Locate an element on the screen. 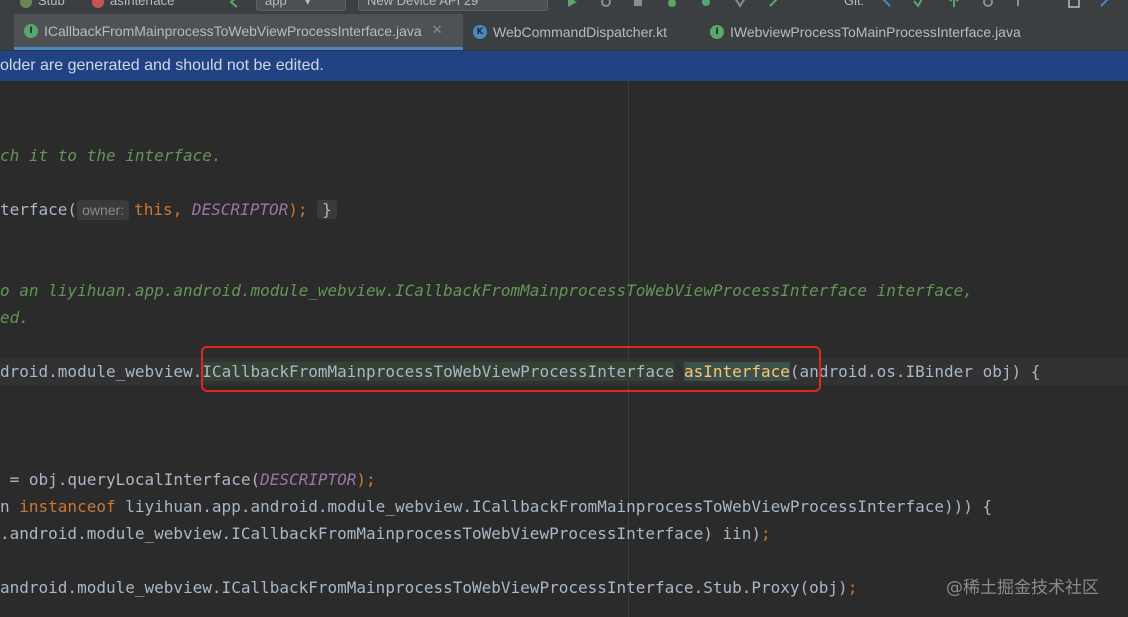 The height and width of the screenshot is (617, 1128). attach-debugger-icon is located at coordinates (740, 4).